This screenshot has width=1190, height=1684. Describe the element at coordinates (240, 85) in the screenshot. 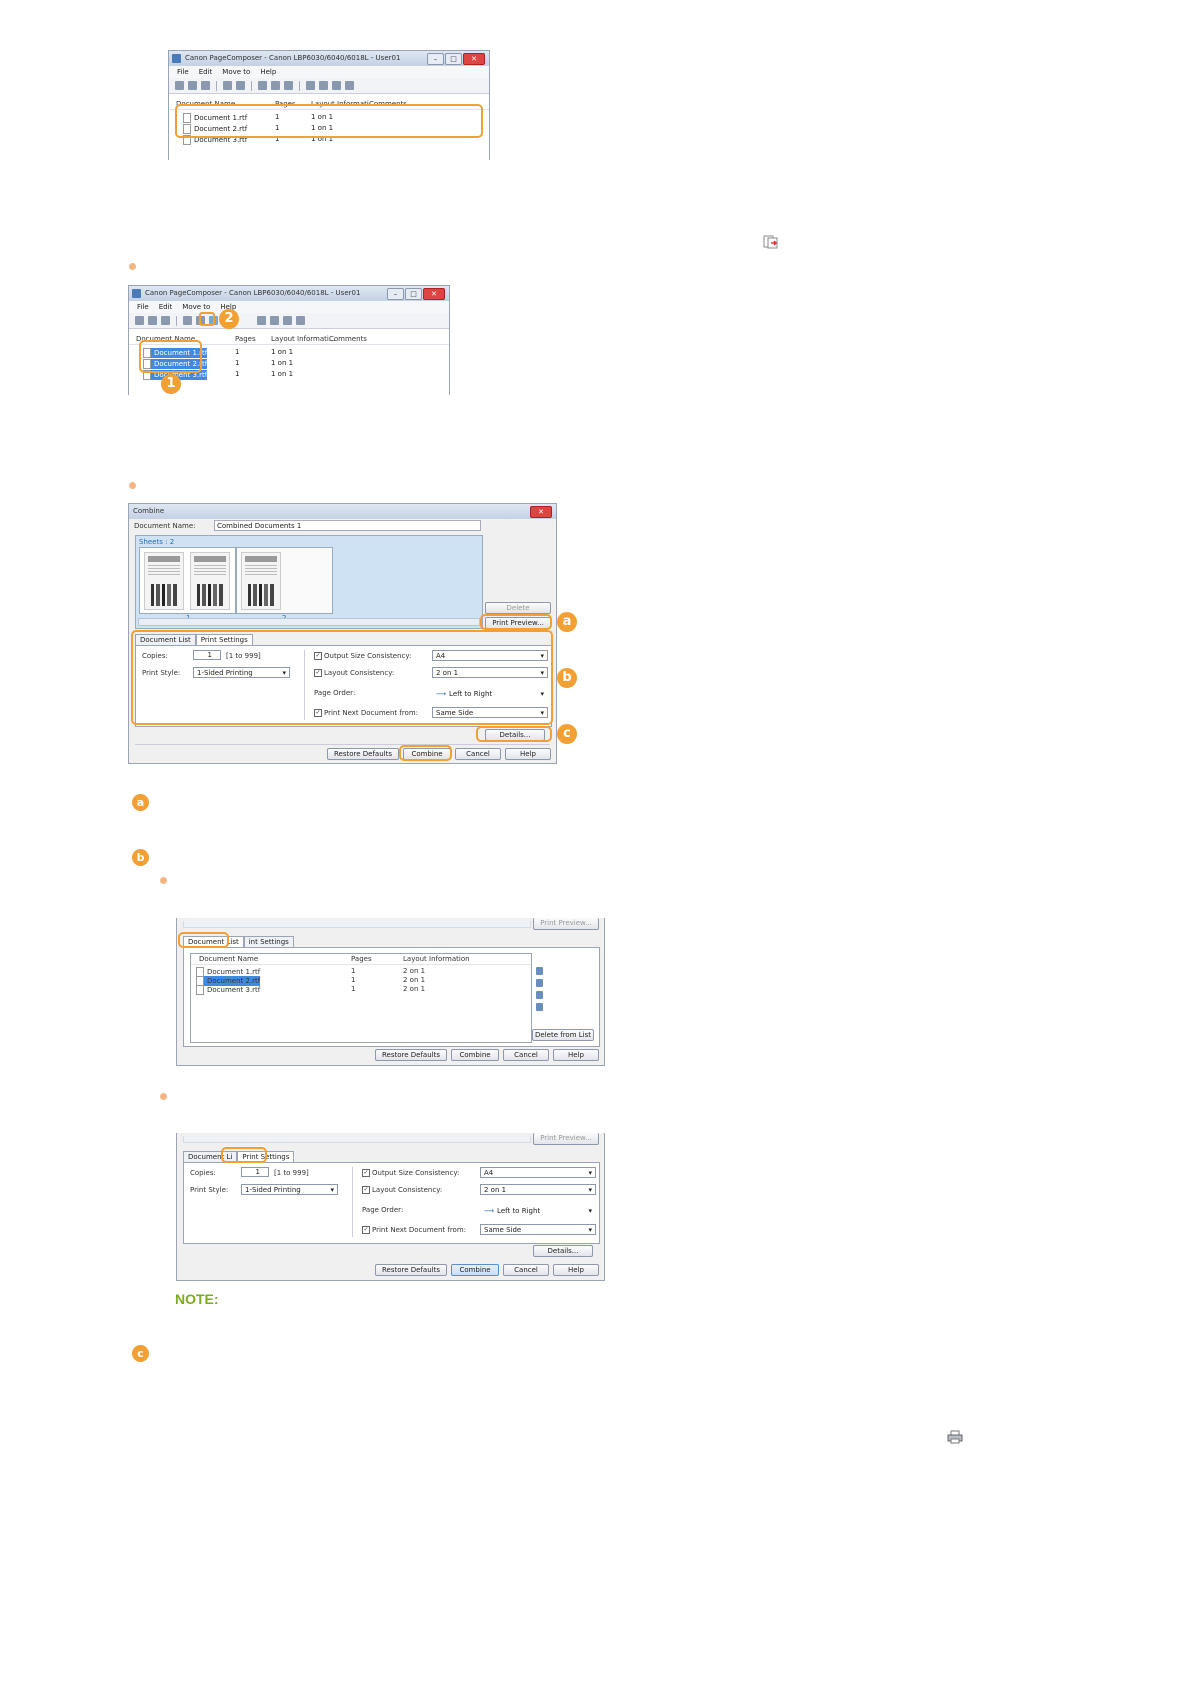

I see `copy-icon` at that location.